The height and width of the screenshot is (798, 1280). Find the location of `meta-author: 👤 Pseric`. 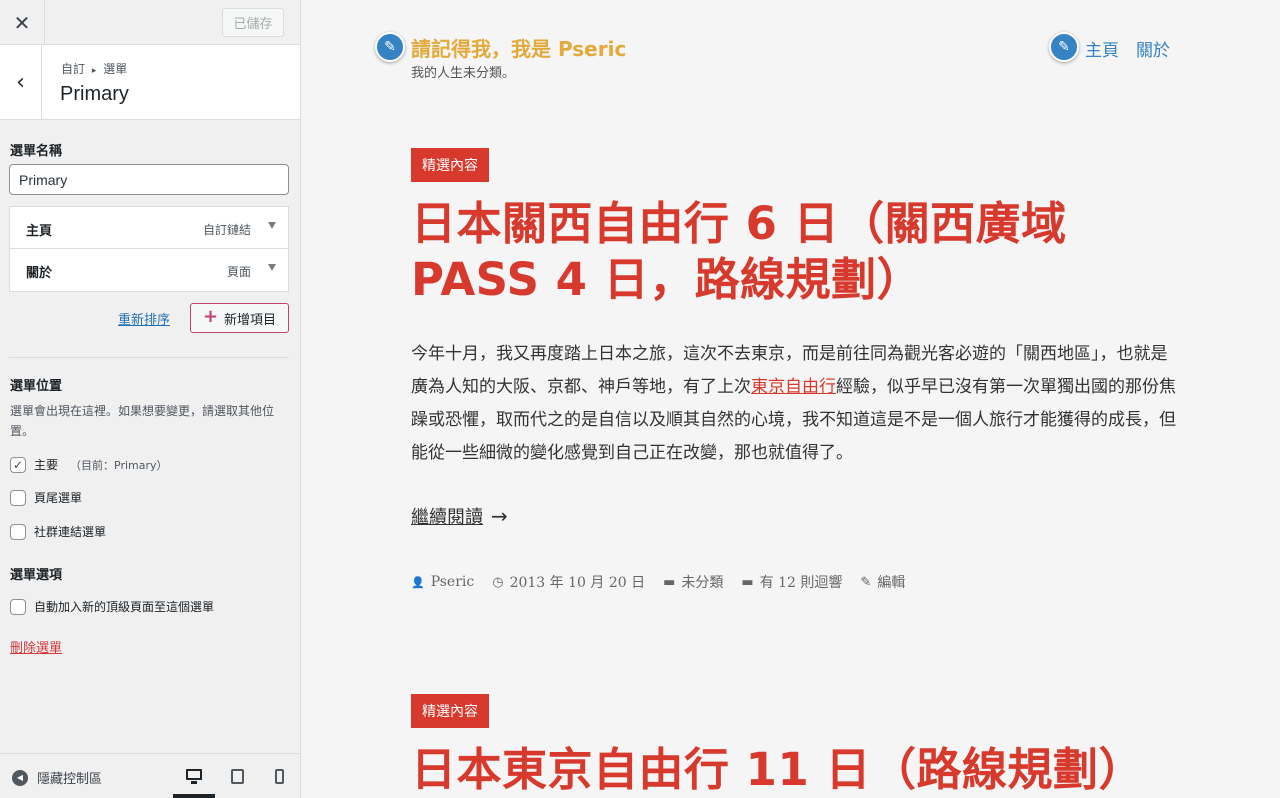

meta-author: 👤 Pseric is located at coordinates (442, 582).